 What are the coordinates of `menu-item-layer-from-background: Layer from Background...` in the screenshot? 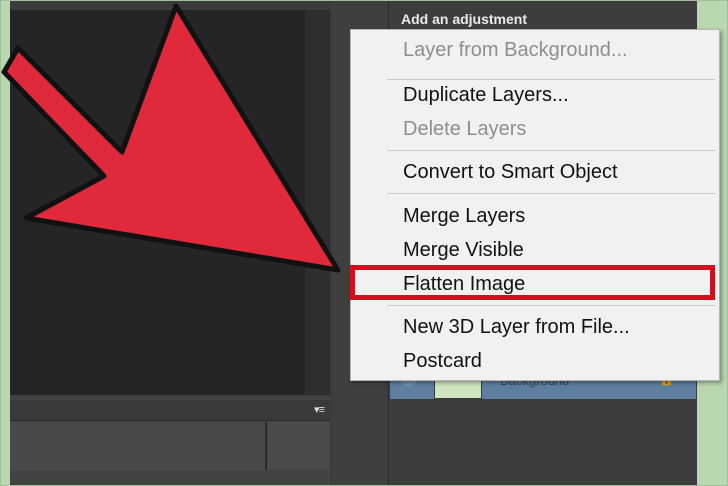 It's located at (515, 50).